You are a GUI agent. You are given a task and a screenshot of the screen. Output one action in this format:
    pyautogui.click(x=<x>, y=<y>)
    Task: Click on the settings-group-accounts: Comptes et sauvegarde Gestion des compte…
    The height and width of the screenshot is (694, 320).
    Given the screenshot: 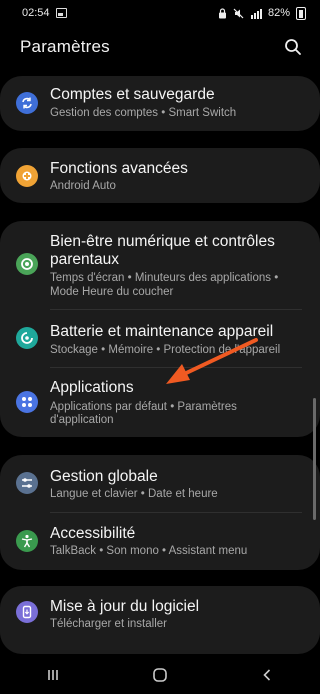 What is the action you would take?
    pyautogui.click(x=160, y=103)
    